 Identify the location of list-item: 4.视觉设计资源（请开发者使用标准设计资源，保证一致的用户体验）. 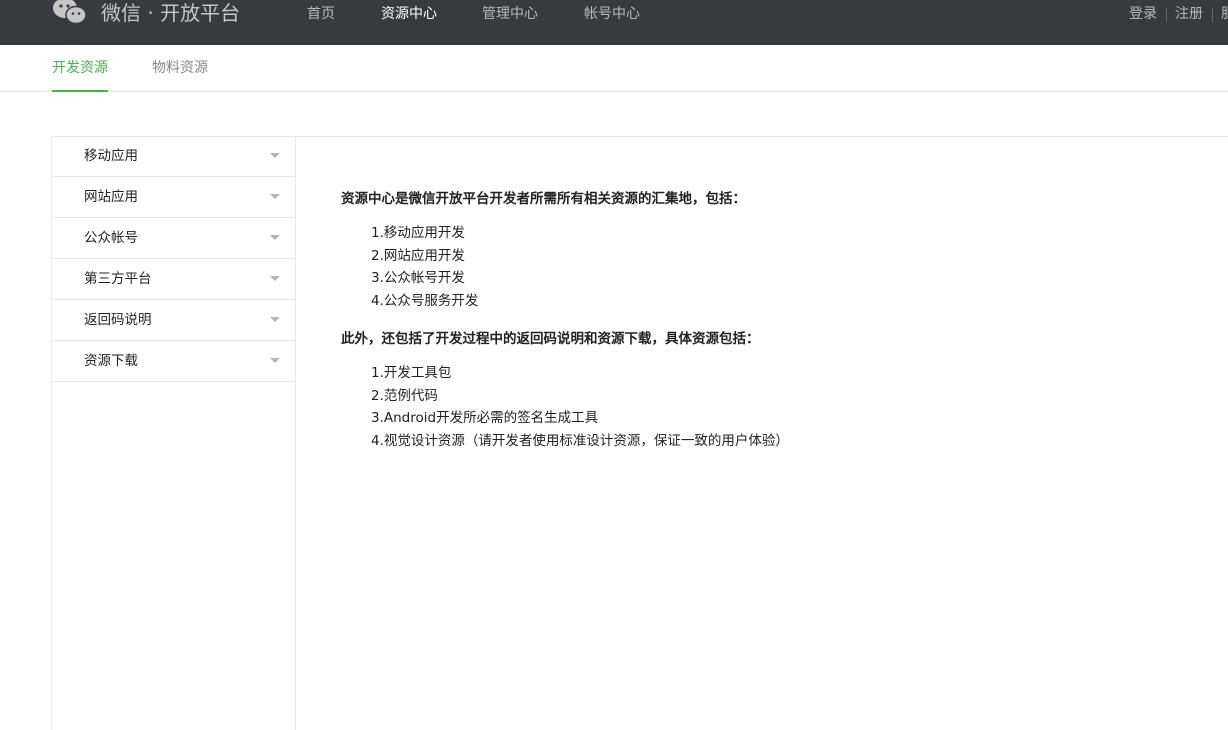
(580, 440).